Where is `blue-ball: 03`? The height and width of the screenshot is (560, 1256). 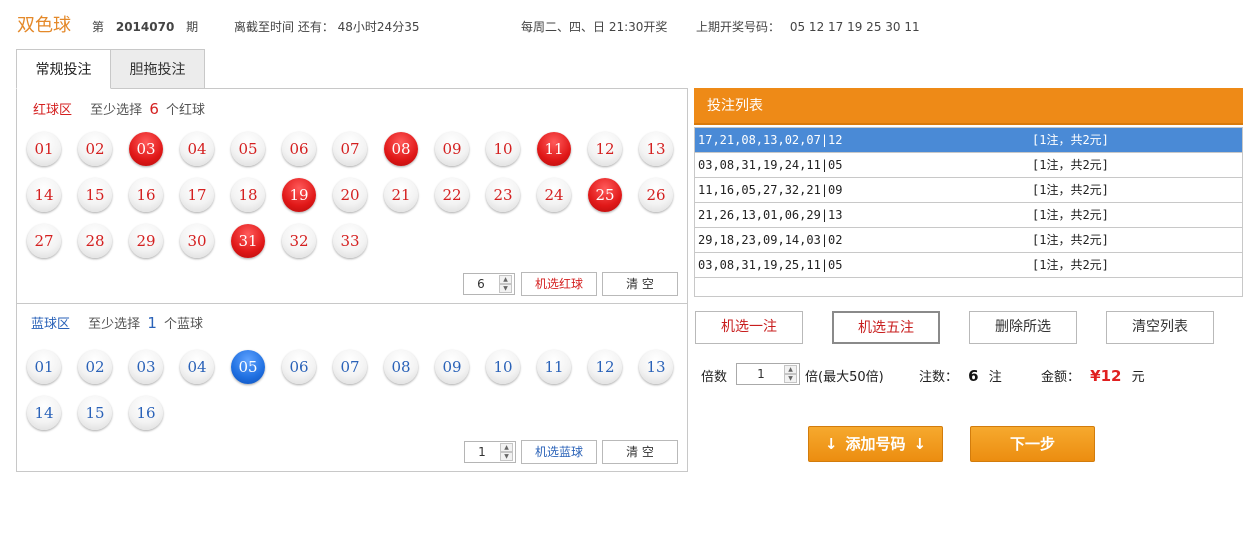
blue-ball: 03 is located at coordinates (146, 367).